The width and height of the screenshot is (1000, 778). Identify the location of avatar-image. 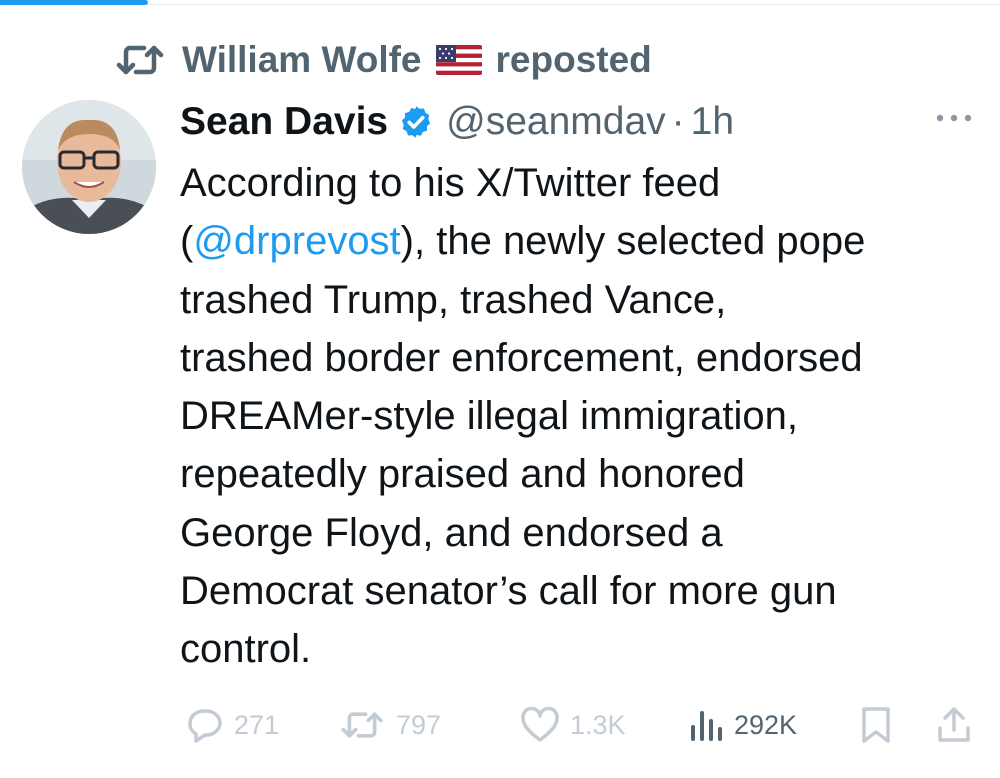
(89, 167).